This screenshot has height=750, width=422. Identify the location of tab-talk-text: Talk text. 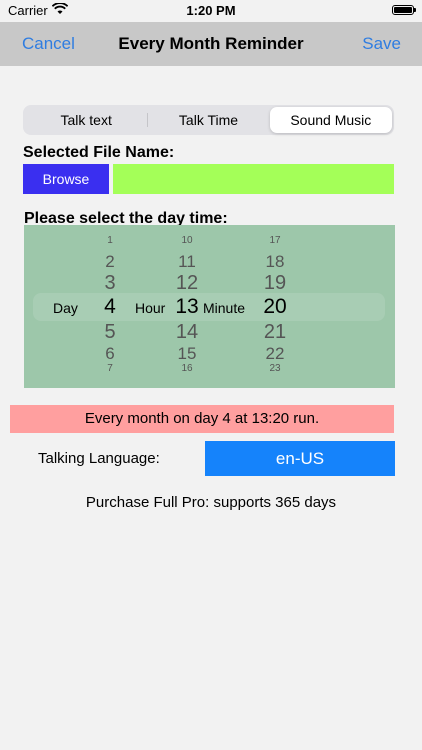
(86, 120).